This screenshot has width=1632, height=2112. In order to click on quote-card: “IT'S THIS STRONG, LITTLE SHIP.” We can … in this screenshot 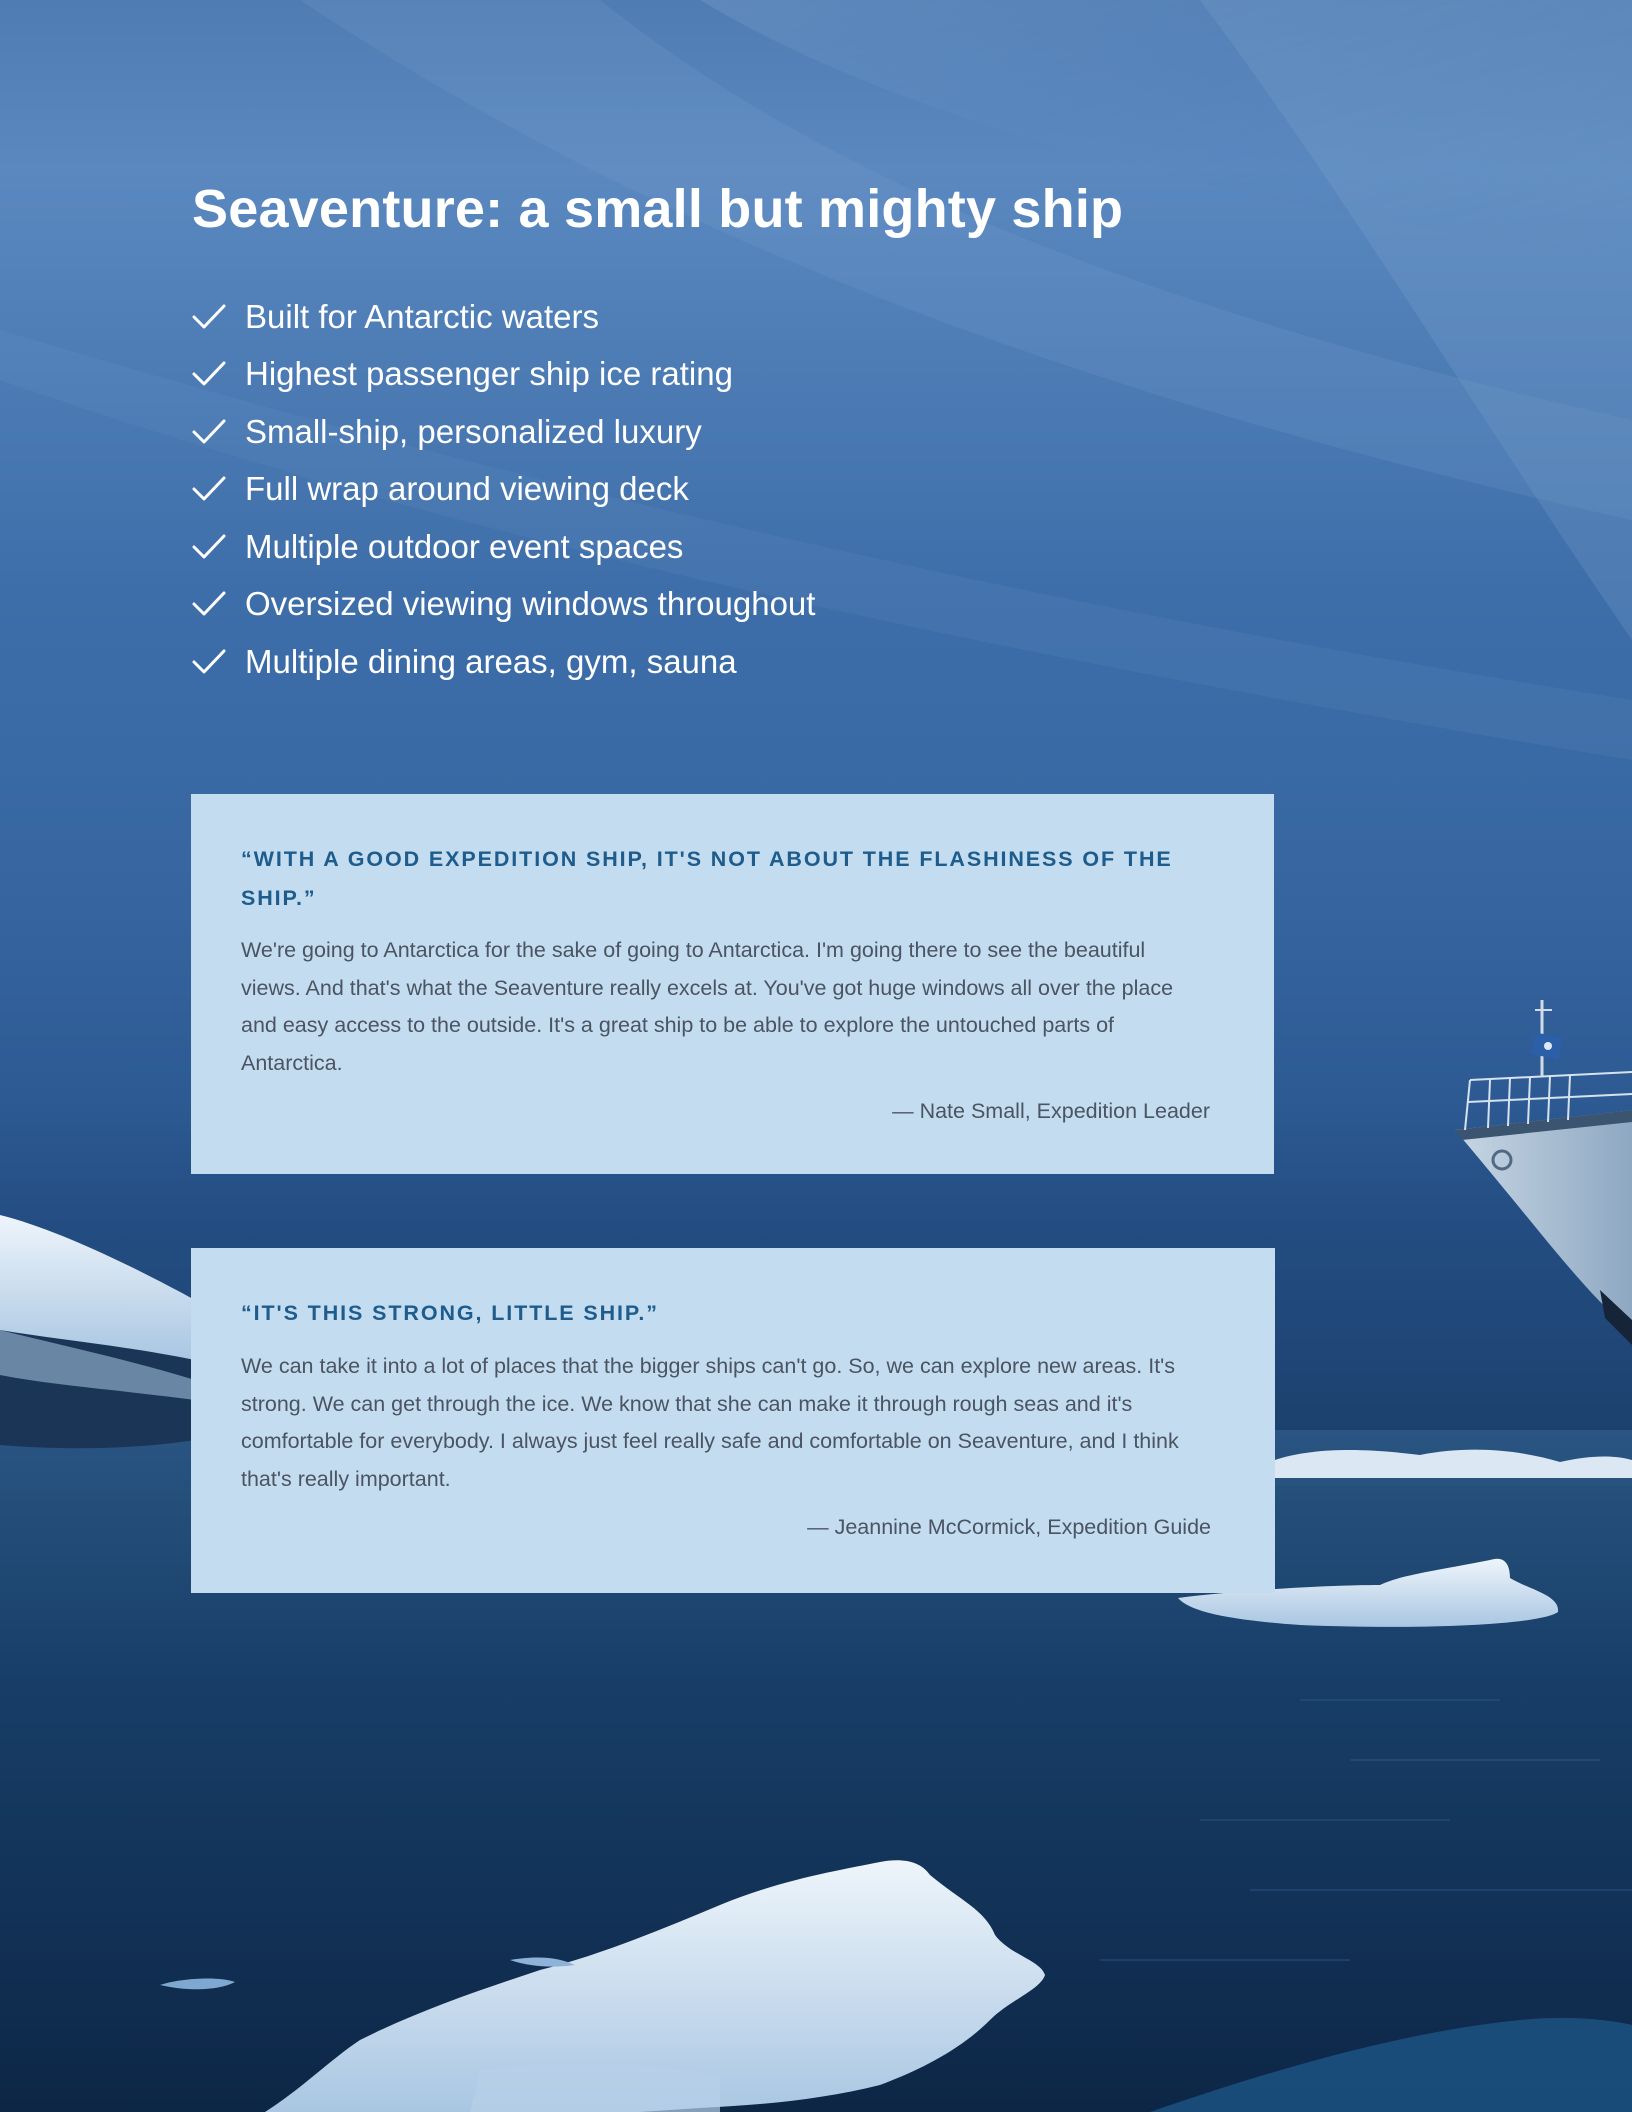, I will do `click(733, 1420)`.